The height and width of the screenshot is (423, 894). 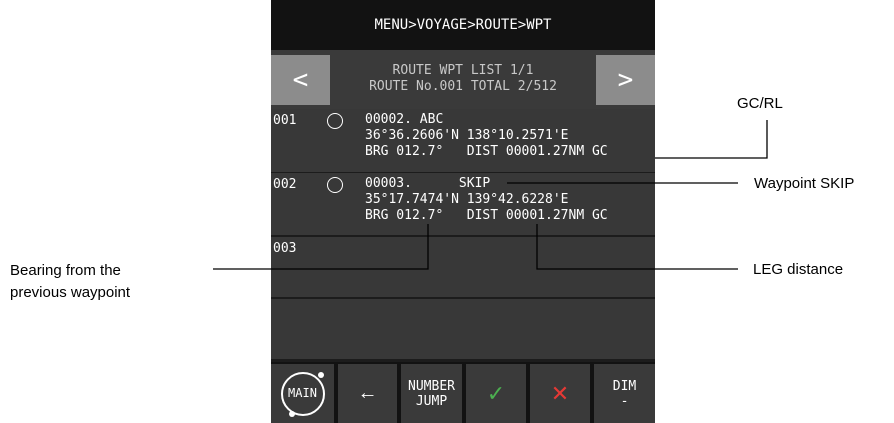 I want to click on bearing-callout-line2: previous waypoint, so click(x=70, y=292).